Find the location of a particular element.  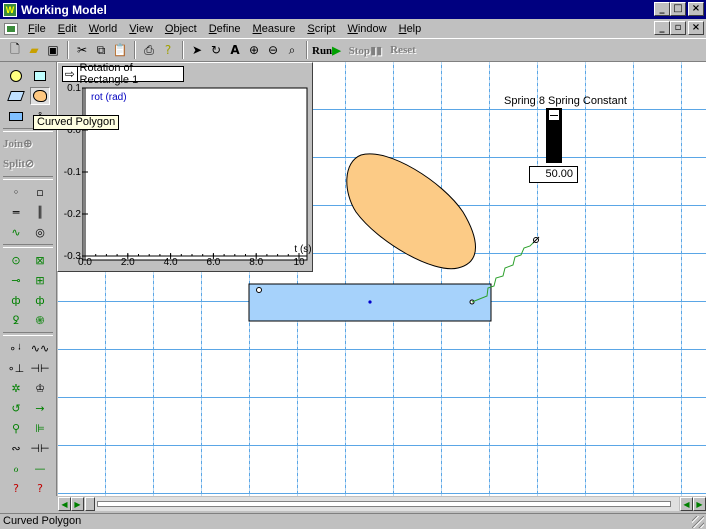

new-document-icon: 🗋 is located at coordinates (15, 50).